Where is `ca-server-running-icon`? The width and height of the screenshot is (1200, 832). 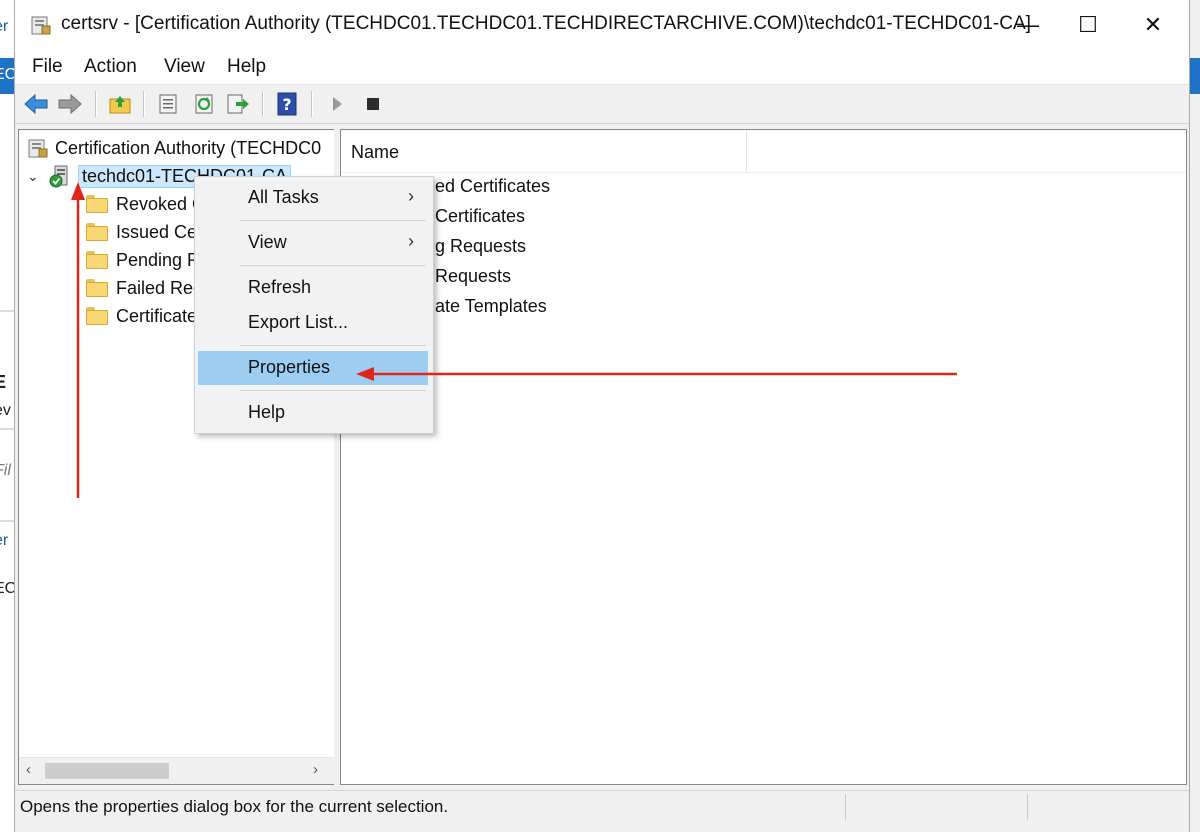 ca-server-running-icon is located at coordinates (58, 176).